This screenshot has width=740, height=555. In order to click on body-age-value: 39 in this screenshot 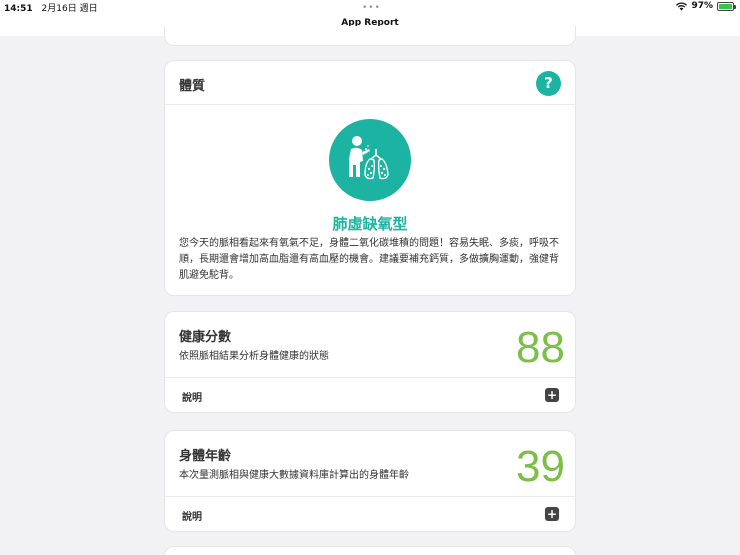, I will do `click(540, 466)`.